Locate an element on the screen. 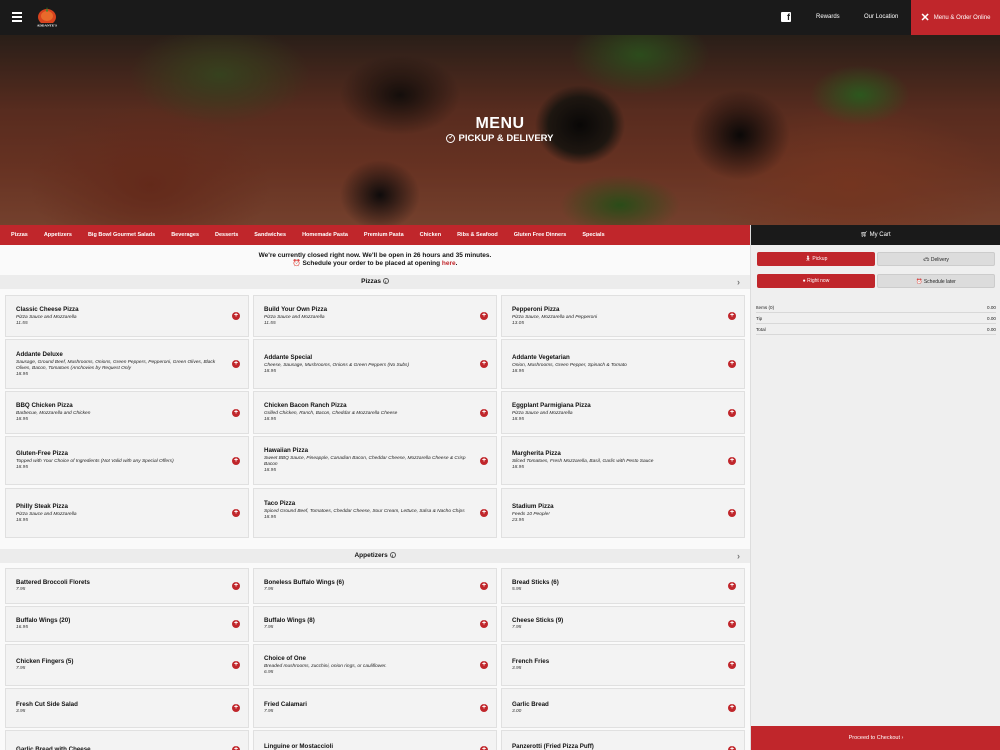 The image size is (1000, 750). item-name: Fried Calamari is located at coordinates (285, 704).